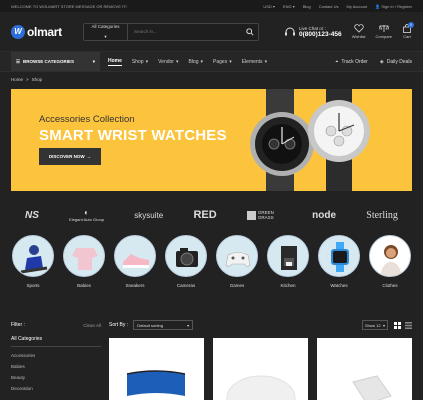 This screenshot has height=400, width=423. What do you see at coordinates (148, 215) in the screenshot?
I see `brand-logo: skysuite` at bounding box center [148, 215].